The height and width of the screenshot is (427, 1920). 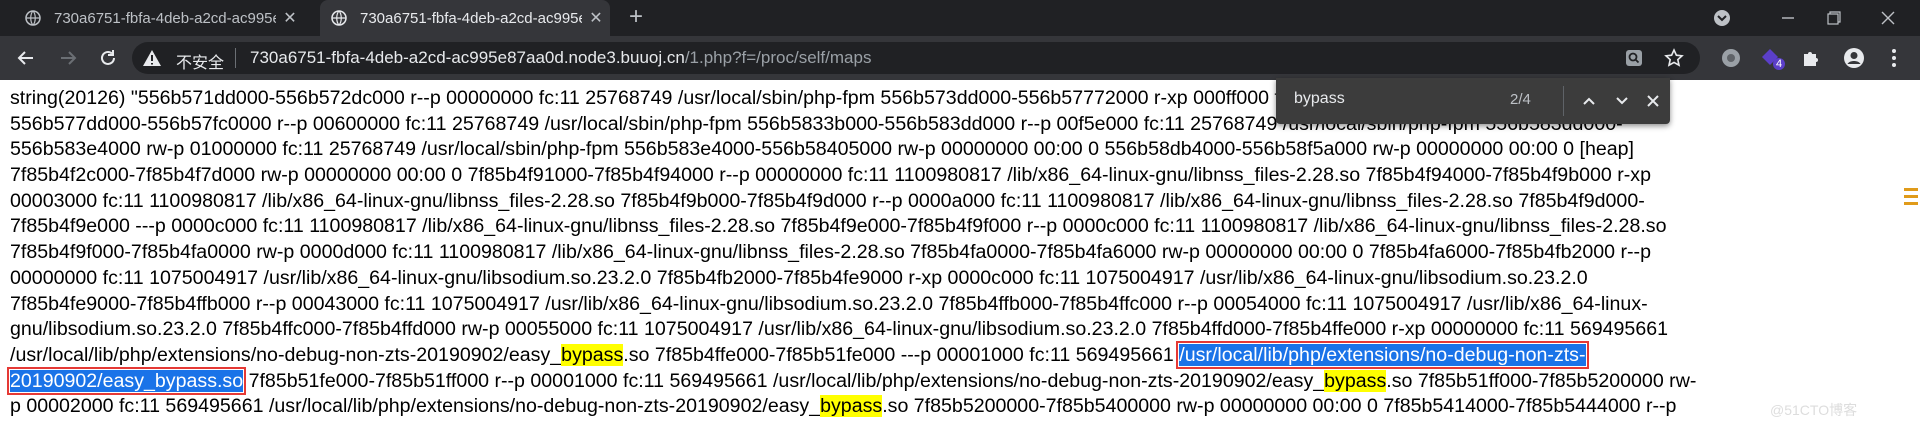 I want to click on extension-badge-count: 4, so click(x=1779, y=64).